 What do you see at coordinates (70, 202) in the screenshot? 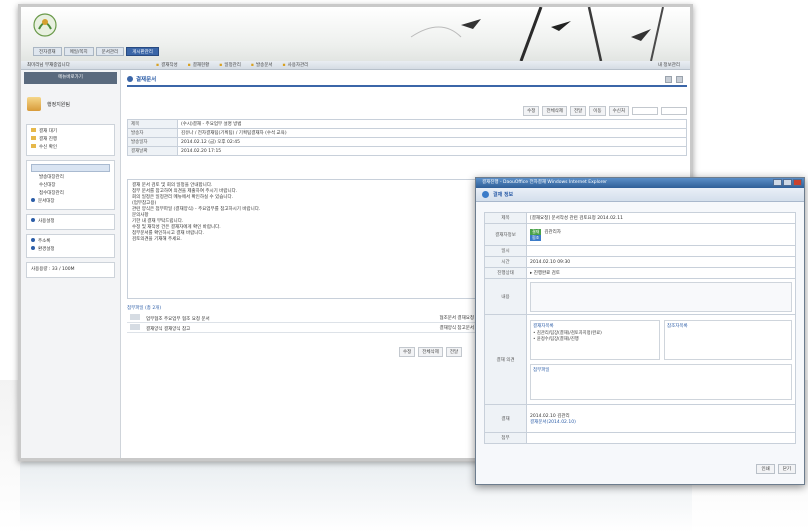
I see `menu-item: 문서대장` at bounding box center [70, 202].